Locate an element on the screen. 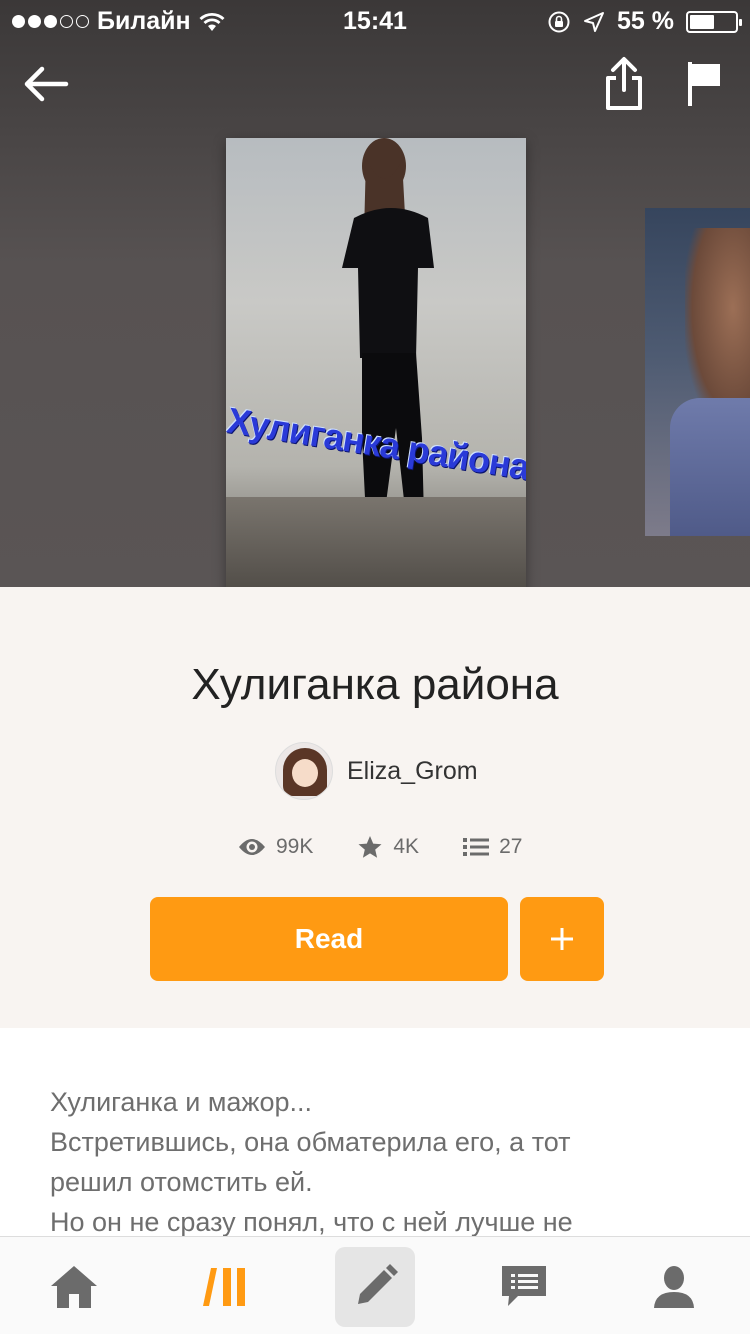 This screenshot has width=750, height=1334. status-right: 55 % is located at coordinates (644, 21).